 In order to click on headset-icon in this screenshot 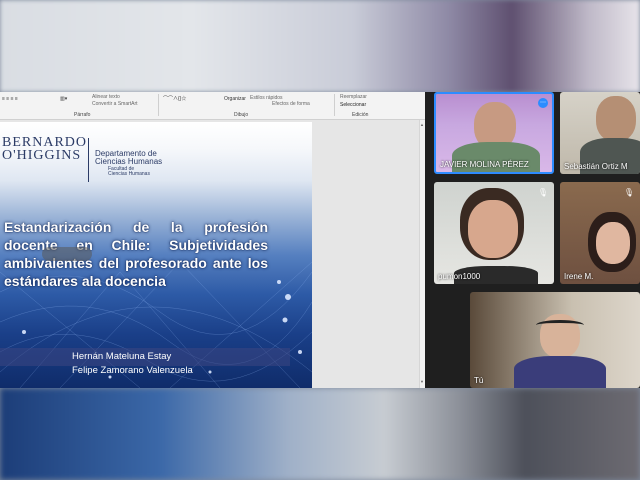, I will do `click(560, 325)`.